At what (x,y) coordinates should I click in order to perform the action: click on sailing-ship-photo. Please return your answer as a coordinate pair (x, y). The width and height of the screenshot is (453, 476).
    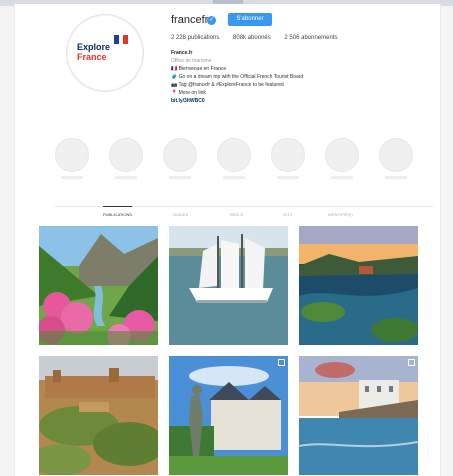
    Looking at the image, I should click on (228, 285).